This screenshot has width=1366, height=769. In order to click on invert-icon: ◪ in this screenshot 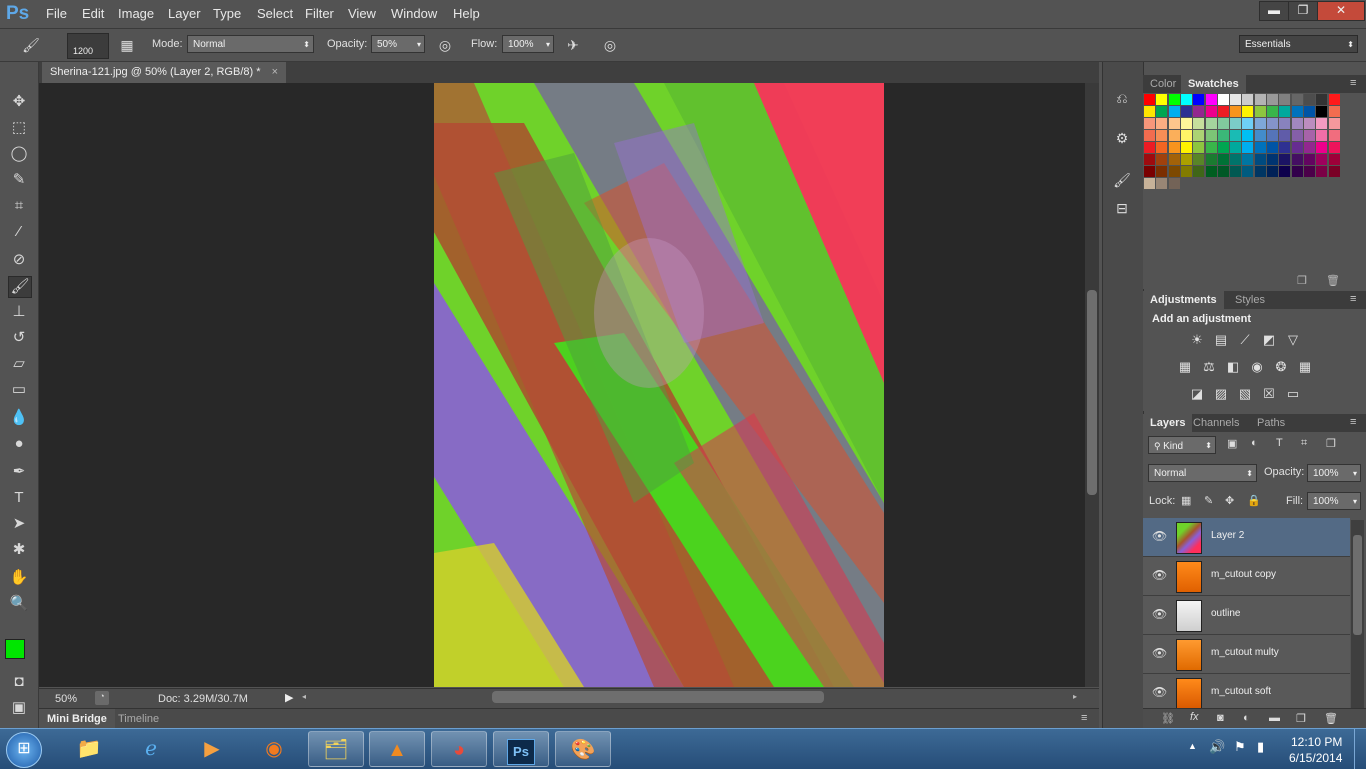, I will do `click(1197, 394)`.